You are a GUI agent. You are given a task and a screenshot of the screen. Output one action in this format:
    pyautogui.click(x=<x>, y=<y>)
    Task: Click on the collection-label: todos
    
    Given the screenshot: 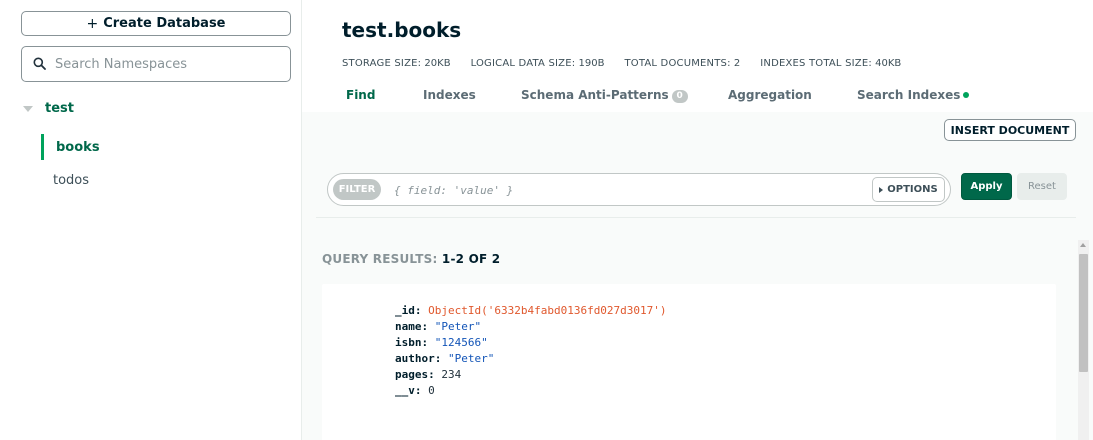 What is the action you would take?
    pyautogui.click(x=71, y=180)
    